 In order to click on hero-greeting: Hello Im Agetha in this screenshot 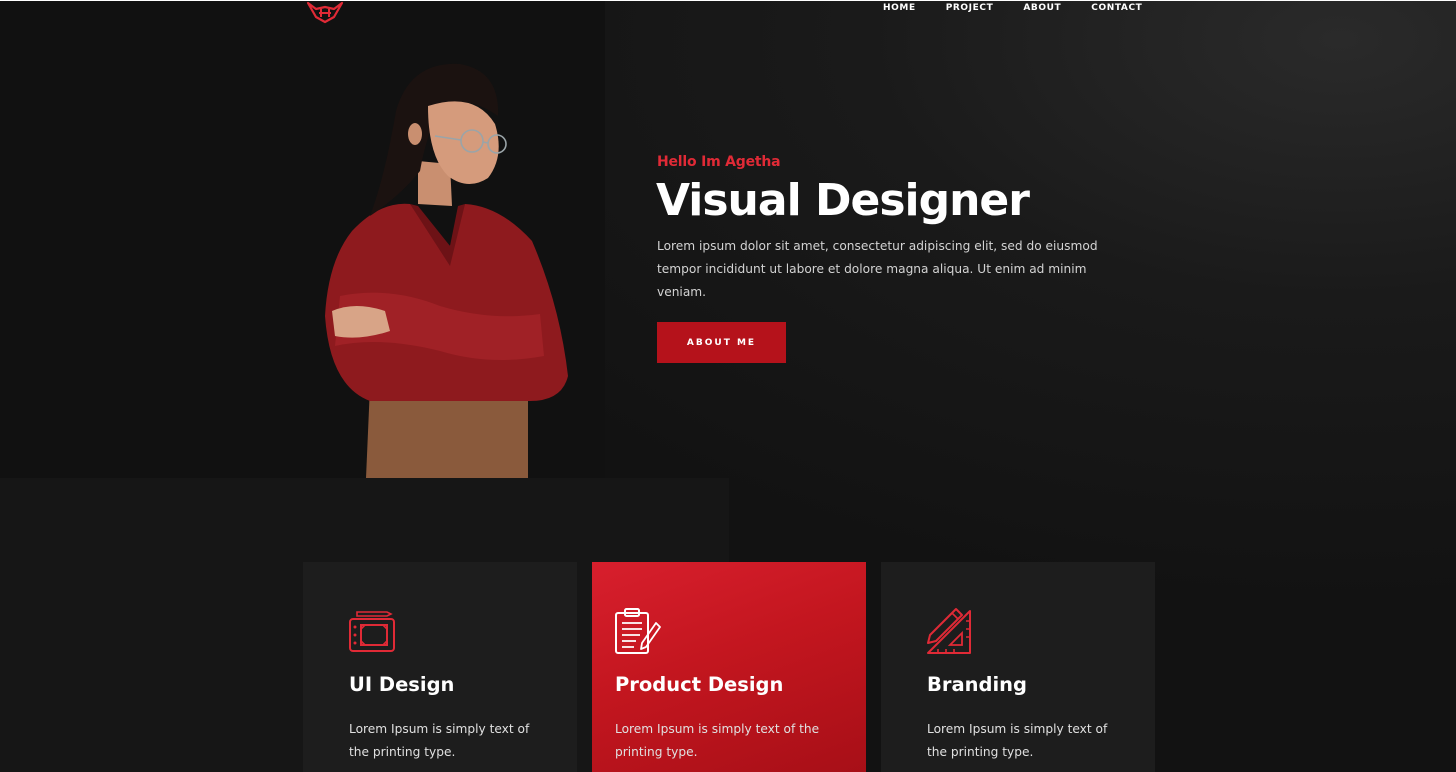, I will do `click(719, 162)`.